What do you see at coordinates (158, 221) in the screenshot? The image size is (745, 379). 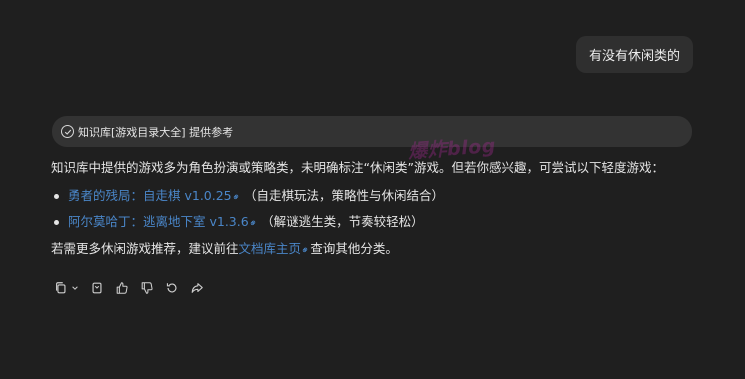 I see `game-link: 阿尔莫哈丁：逃离地下室 v1.3.6` at bounding box center [158, 221].